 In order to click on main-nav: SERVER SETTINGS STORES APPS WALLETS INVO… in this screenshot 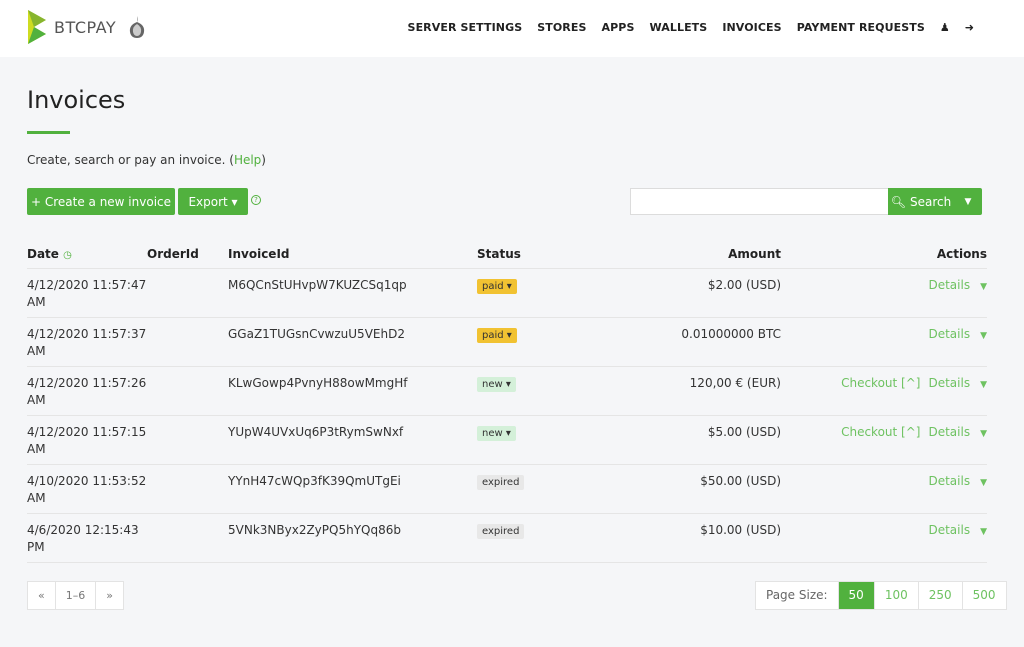, I will do `click(691, 27)`.